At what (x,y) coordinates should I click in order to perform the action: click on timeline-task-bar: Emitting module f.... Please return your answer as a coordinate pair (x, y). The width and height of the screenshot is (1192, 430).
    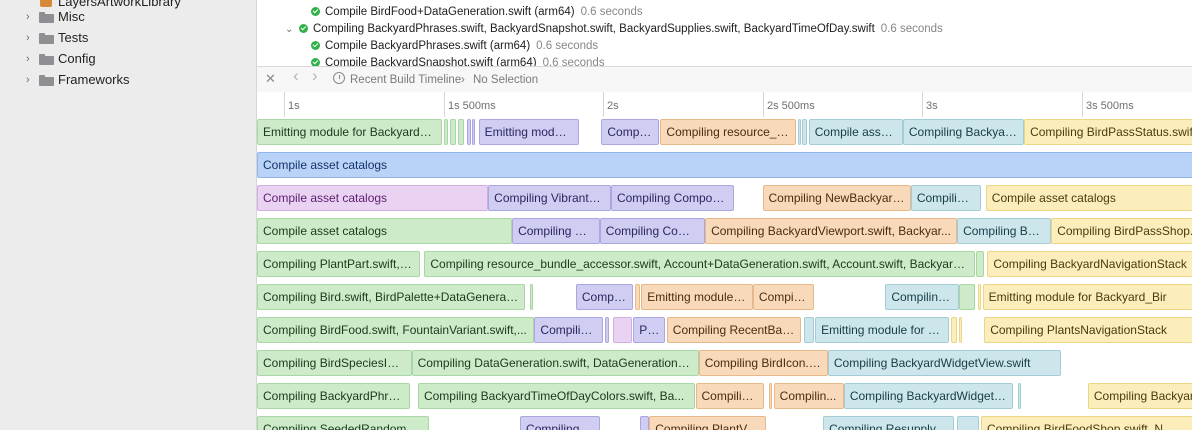
    Looking at the image, I should click on (697, 297).